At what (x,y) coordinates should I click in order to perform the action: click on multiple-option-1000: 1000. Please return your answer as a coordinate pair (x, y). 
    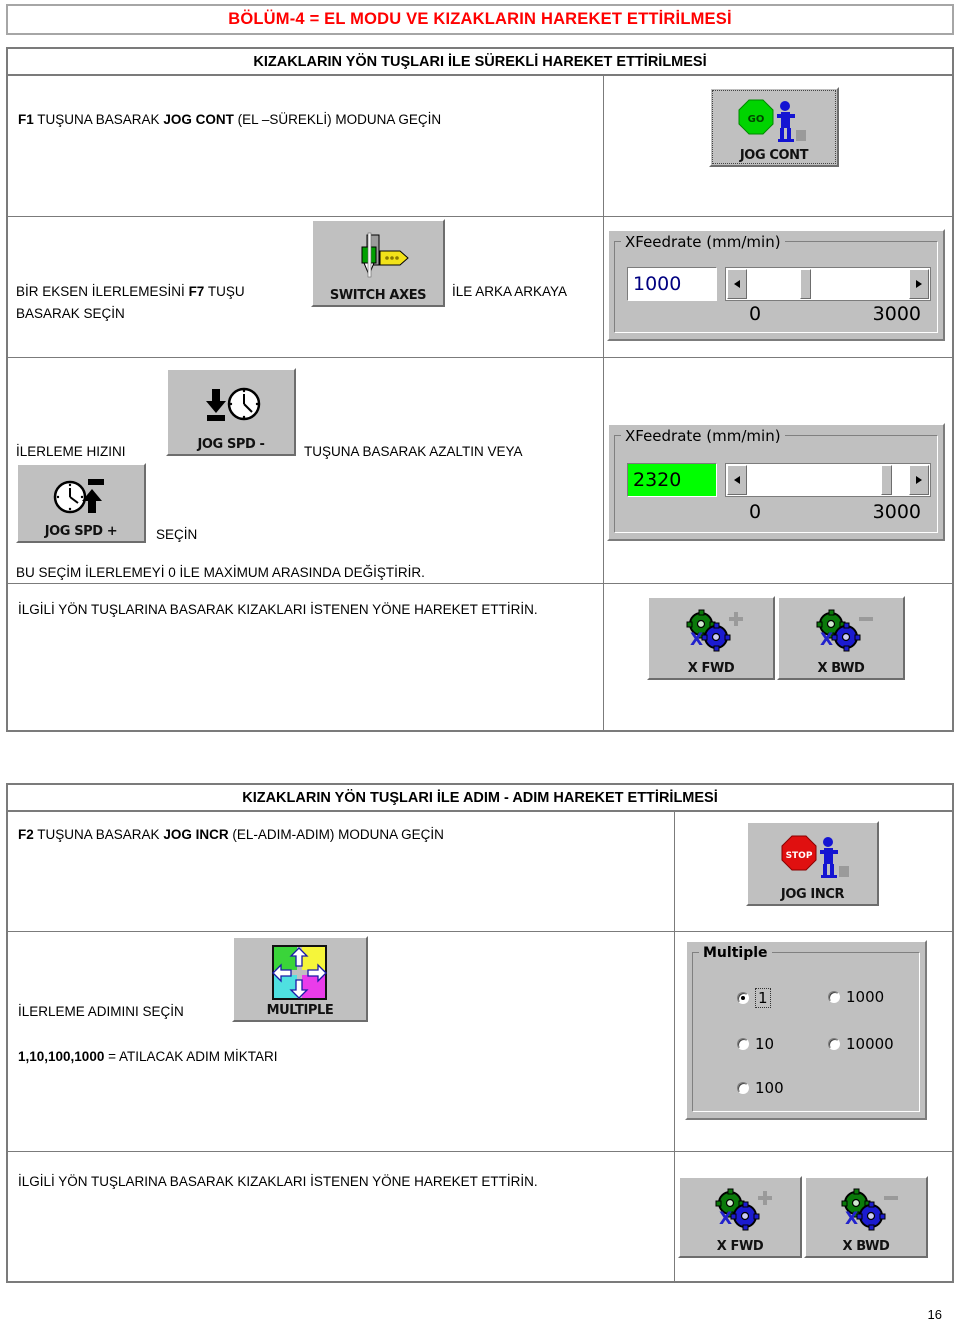
    Looking at the image, I should click on (856, 997).